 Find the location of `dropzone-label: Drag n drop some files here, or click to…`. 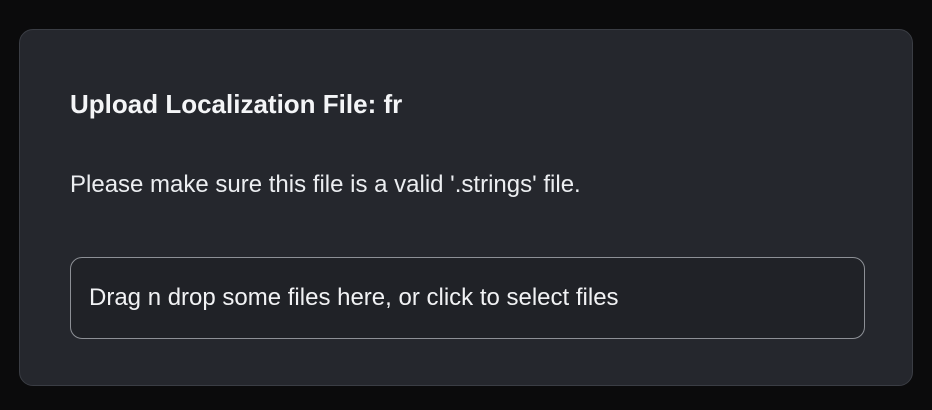

dropzone-label: Drag n drop some files here, or click to… is located at coordinates (354, 297).